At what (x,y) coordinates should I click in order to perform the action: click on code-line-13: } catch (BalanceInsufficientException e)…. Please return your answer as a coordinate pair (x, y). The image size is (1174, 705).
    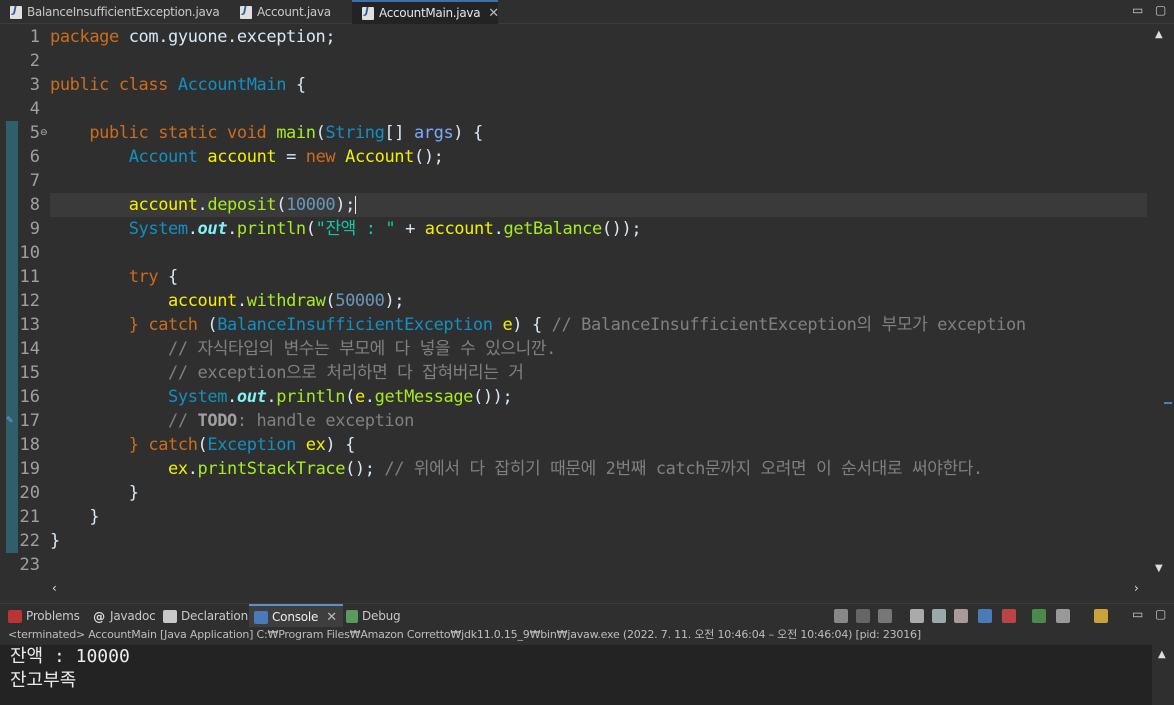
    Looking at the image, I should click on (577, 325).